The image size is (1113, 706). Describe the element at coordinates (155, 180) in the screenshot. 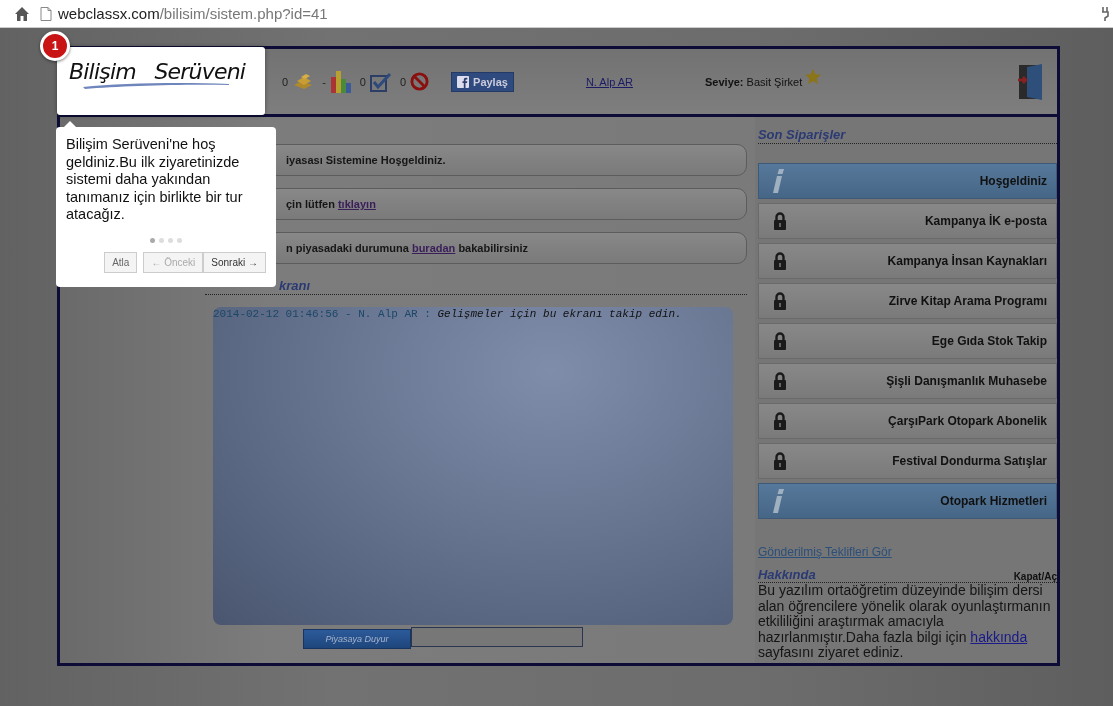

I see `tour-text: Bilişim Serüveni'ne hoş geldiniz.Bu ilk ziyaretinizde sistemi daha yakından tanımanız için birlikte bir tur atacağız.` at that location.